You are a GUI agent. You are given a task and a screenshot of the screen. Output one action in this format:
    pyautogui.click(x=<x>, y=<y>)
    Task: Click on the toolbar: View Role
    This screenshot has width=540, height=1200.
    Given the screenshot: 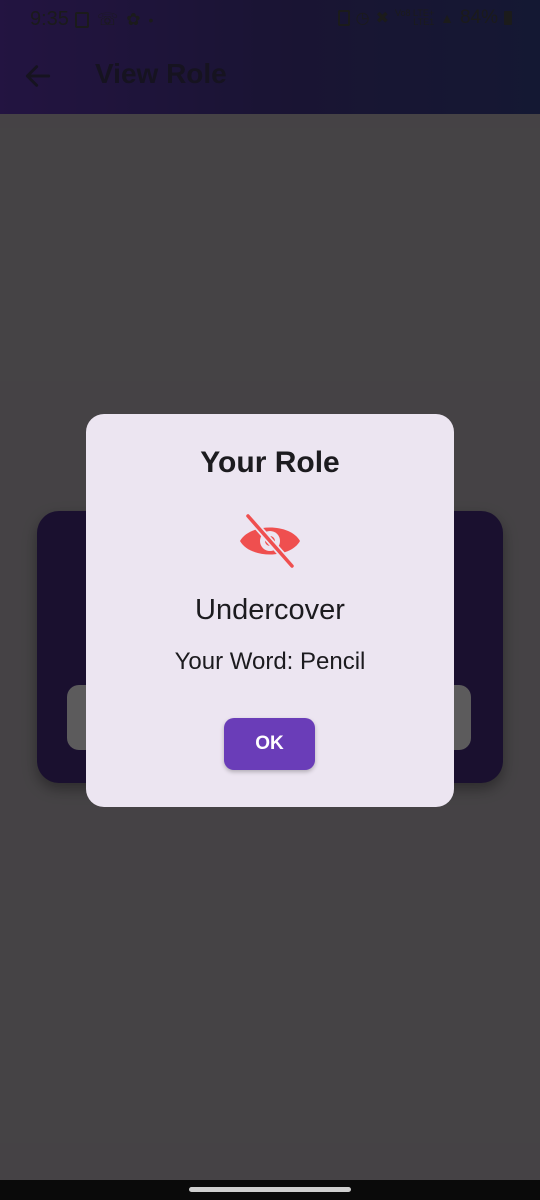 What is the action you would take?
    pyautogui.click(x=270, y=77)
    